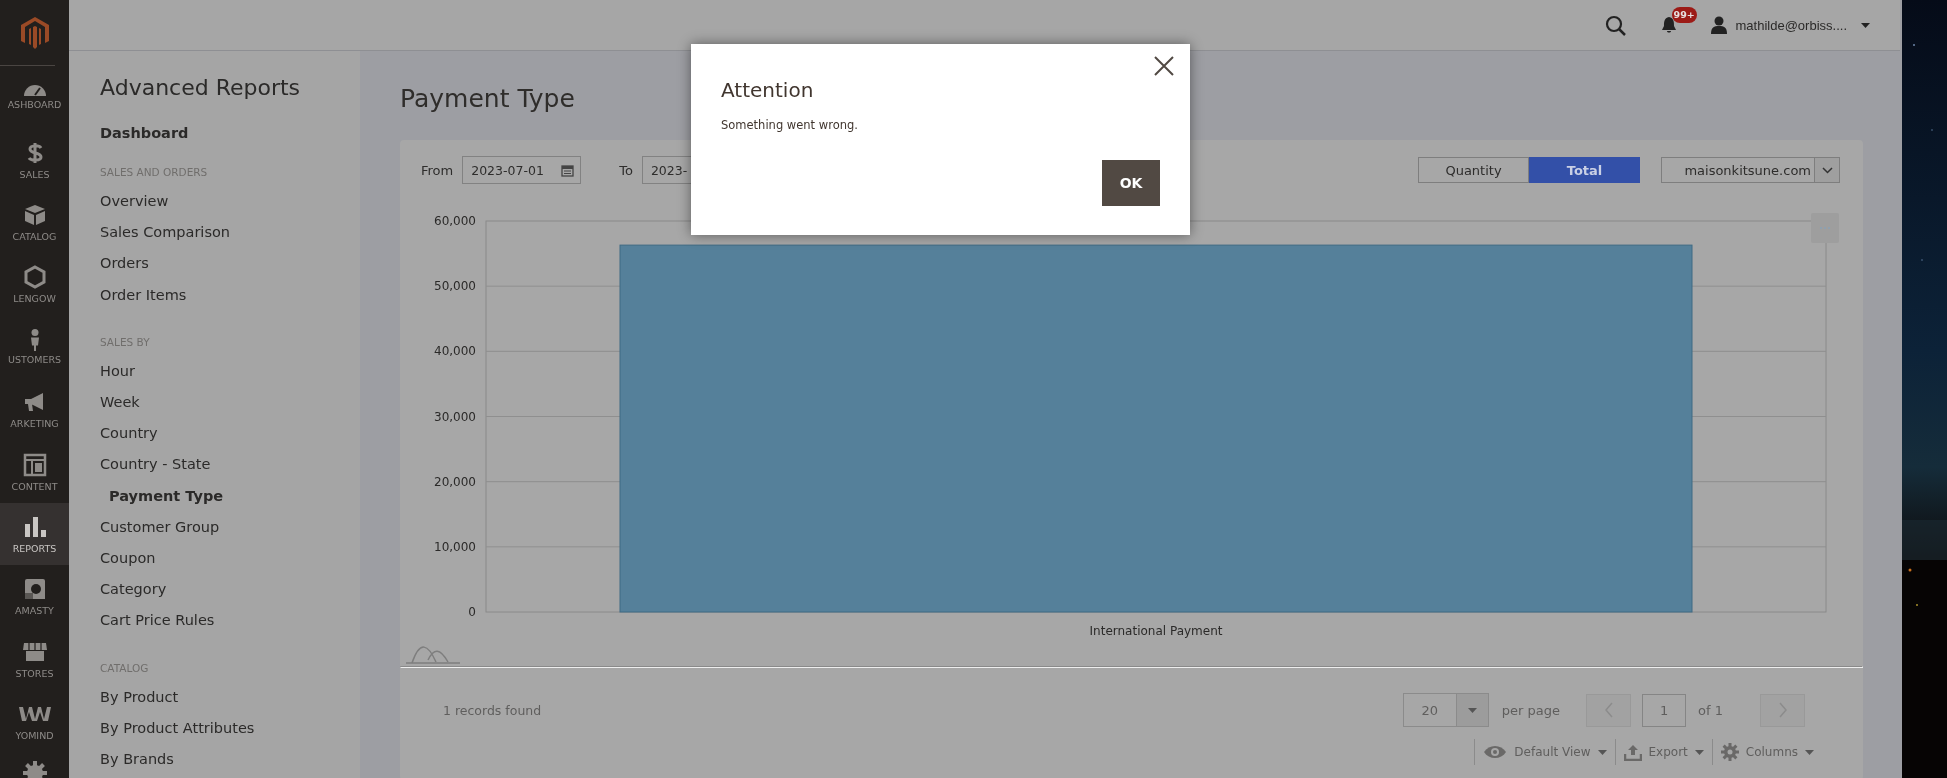 The width and height of the screenshot is (1947, 778). What do you see at coordinates (125, 341) in the screenshot?
I see `section-heading: SALES BY` at bounding box center [125, 341].